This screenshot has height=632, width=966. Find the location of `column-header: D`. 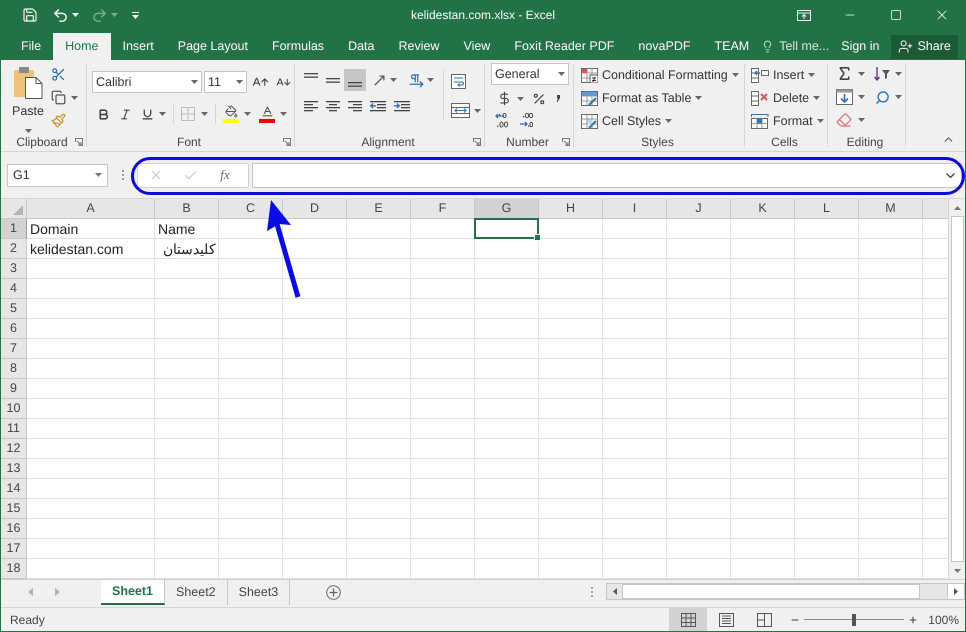

column-header: D is located at coordinates (315, 209).